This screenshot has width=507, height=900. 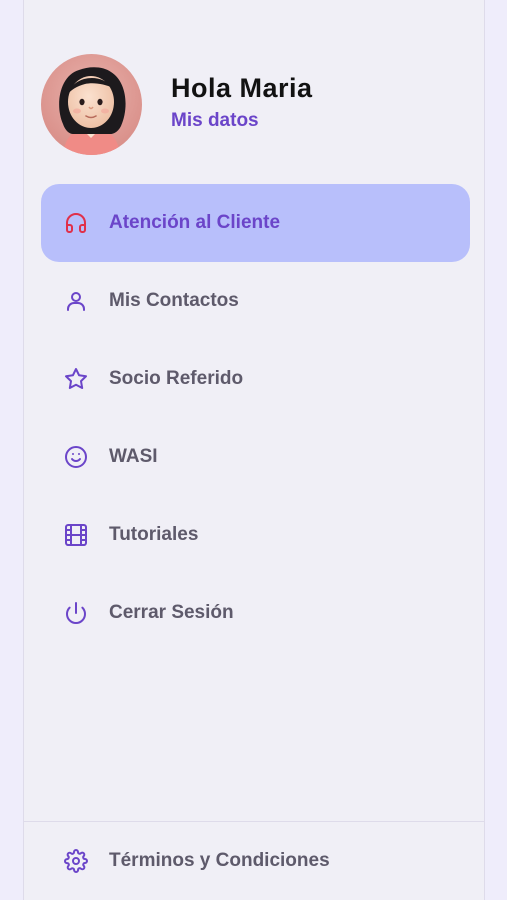 What do you see at coordinates (76, 861) in the screenshot?
I see `gear-icon` at bounding box center [76, 861].